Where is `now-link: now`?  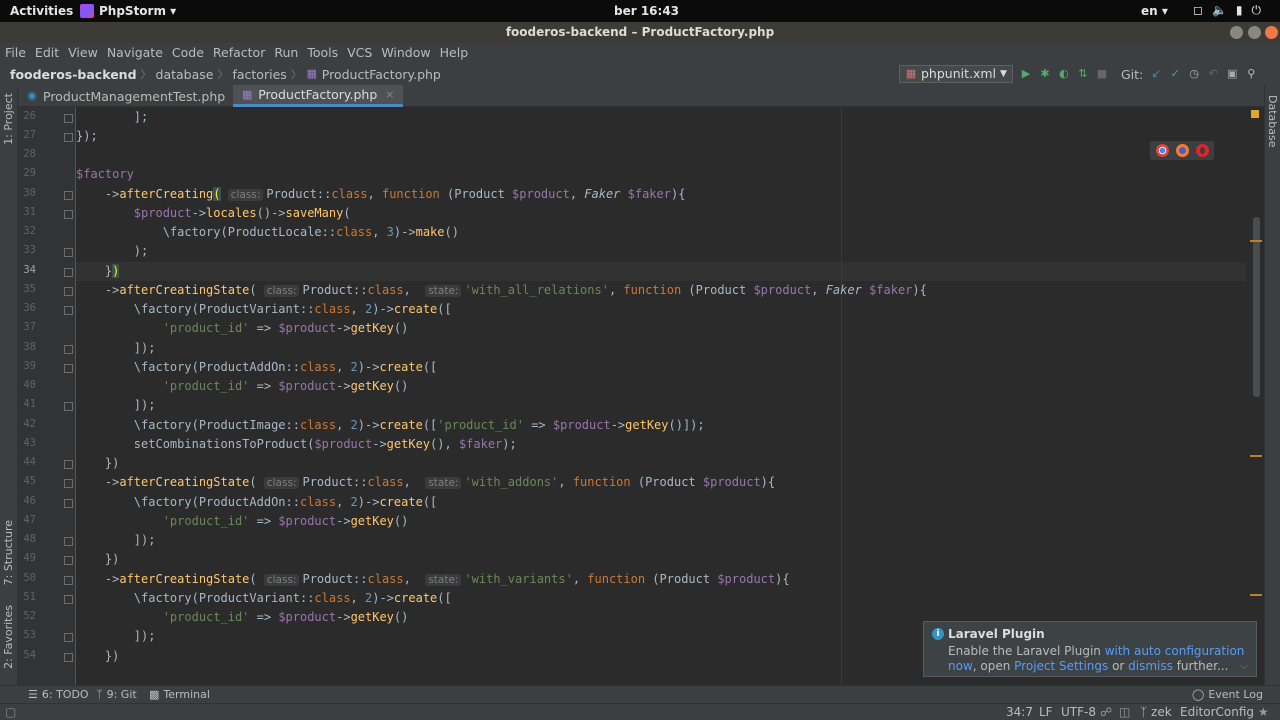 now-link: now is located at coordinates (960, 666).